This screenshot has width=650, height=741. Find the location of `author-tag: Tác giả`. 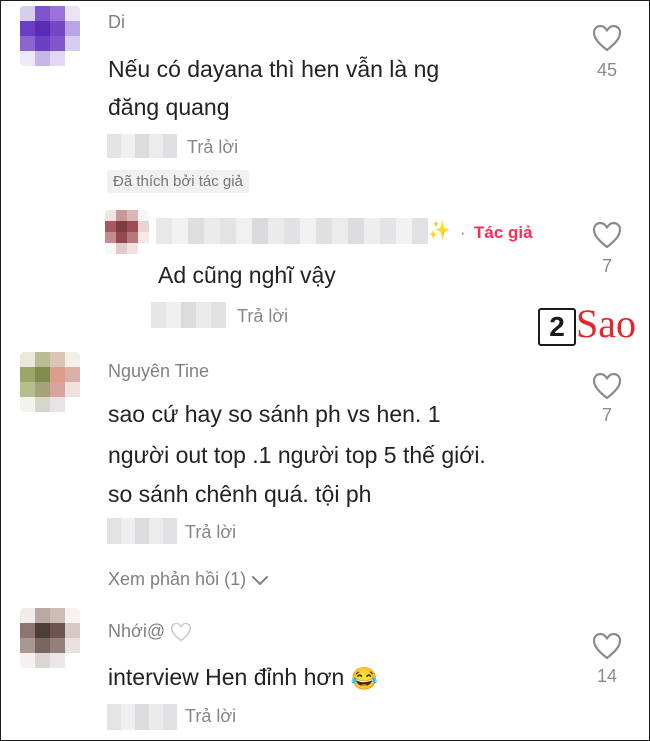

author-tag: Tác giả is located at coordinates (503, 232).